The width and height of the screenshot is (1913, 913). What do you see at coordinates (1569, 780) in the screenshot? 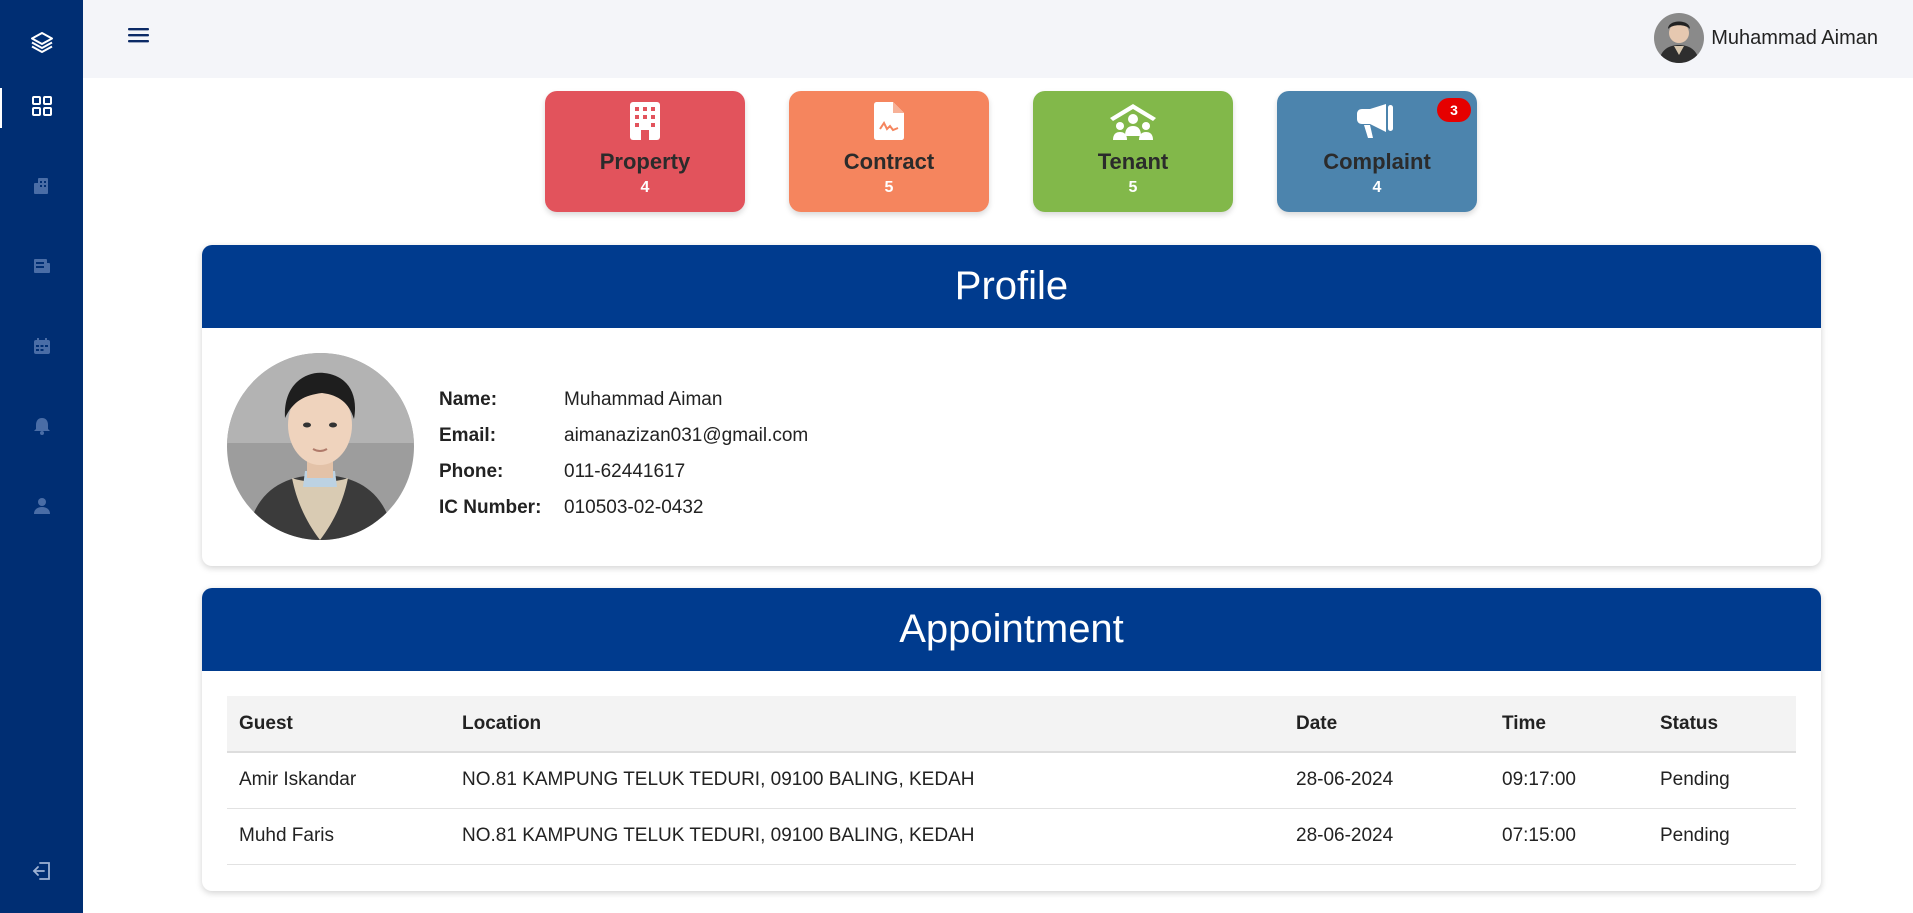
I see `time-cell: 09:17:00` at bounding box center [1569, 780].